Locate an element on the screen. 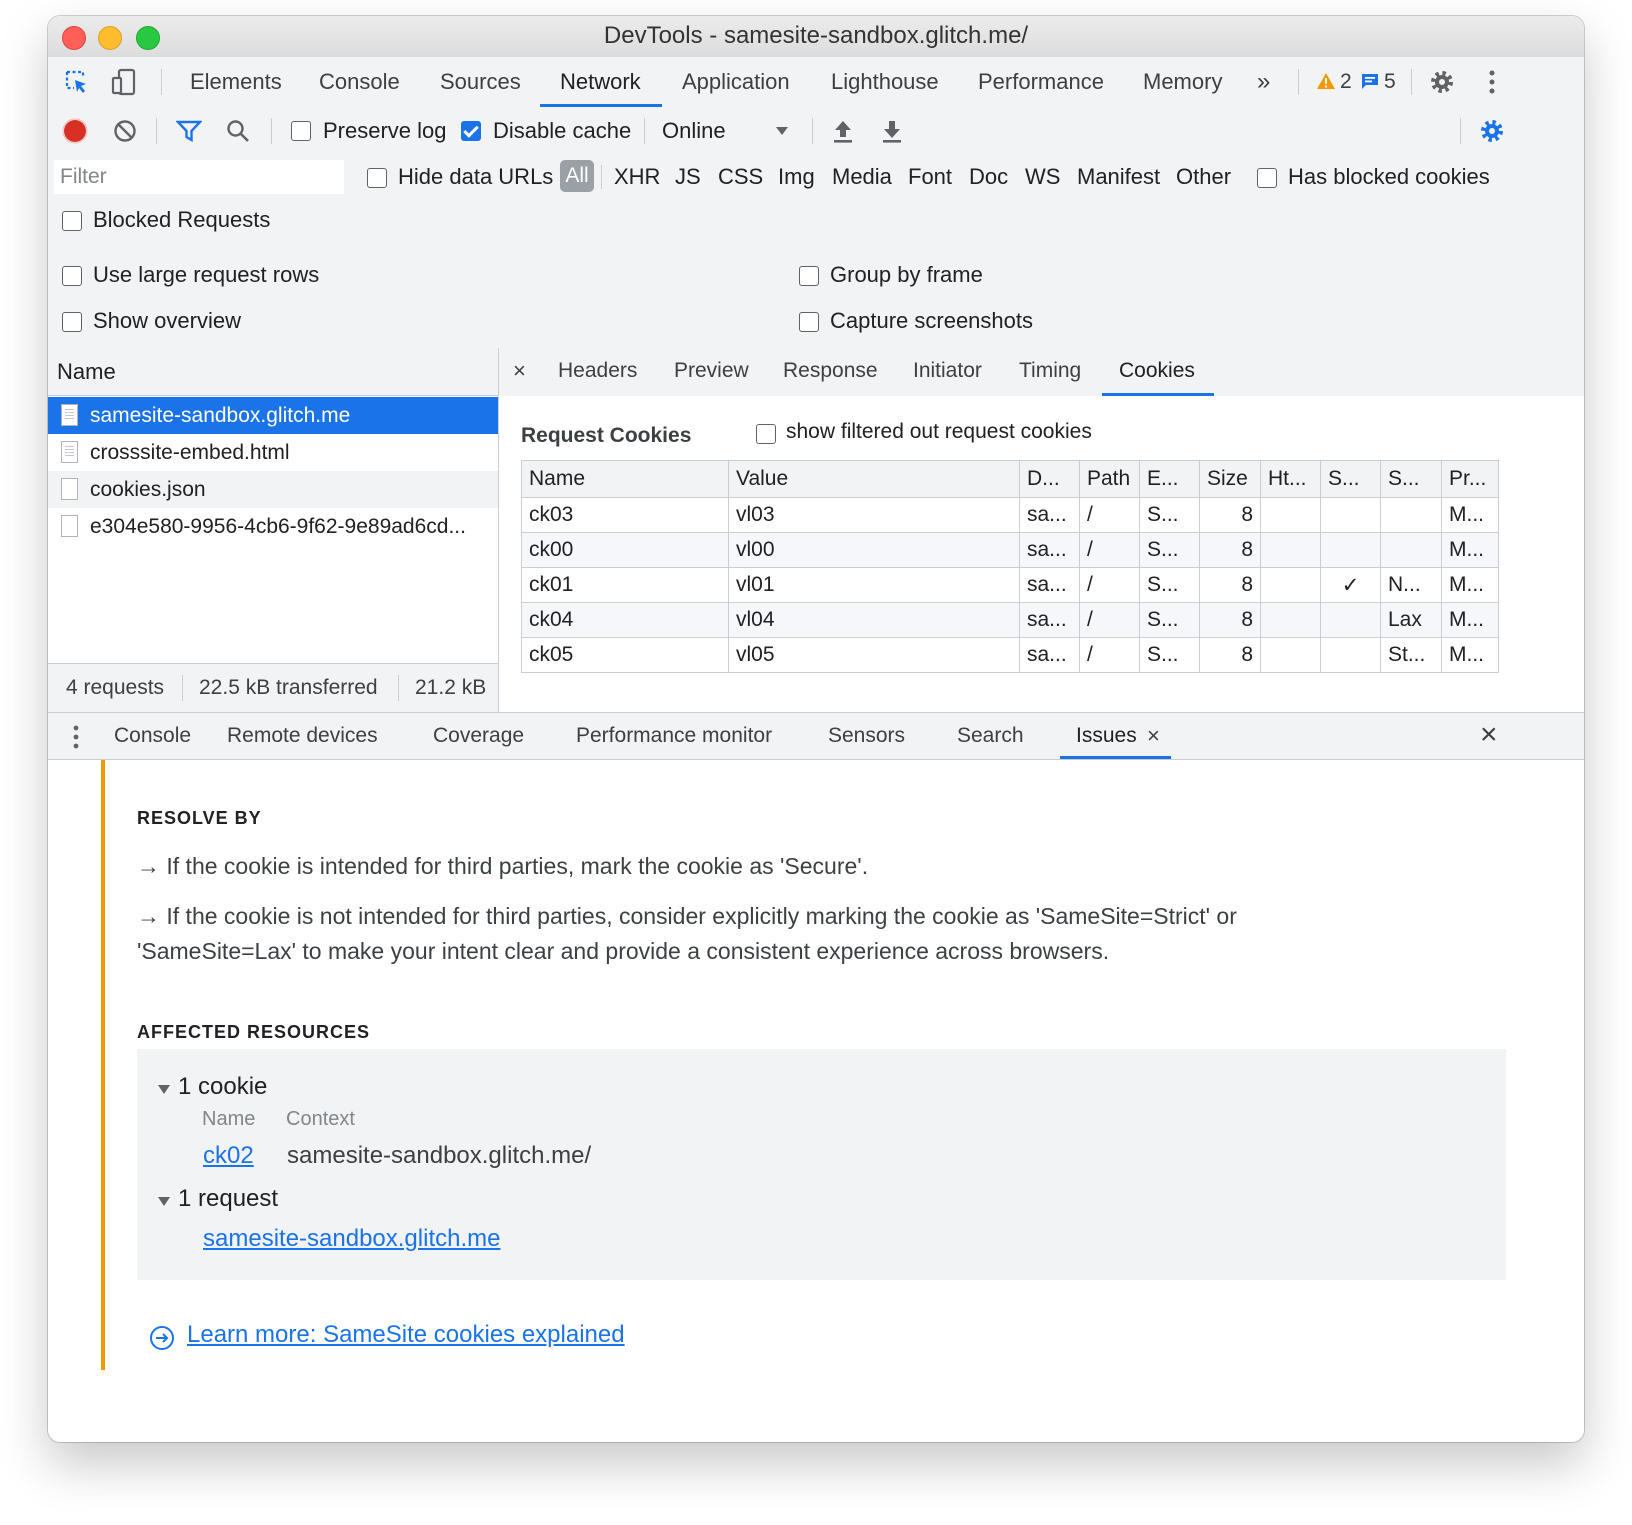 This screenshot has width=1632, height=1525. settings-gear-icon is located at coordinates (1442, 82).